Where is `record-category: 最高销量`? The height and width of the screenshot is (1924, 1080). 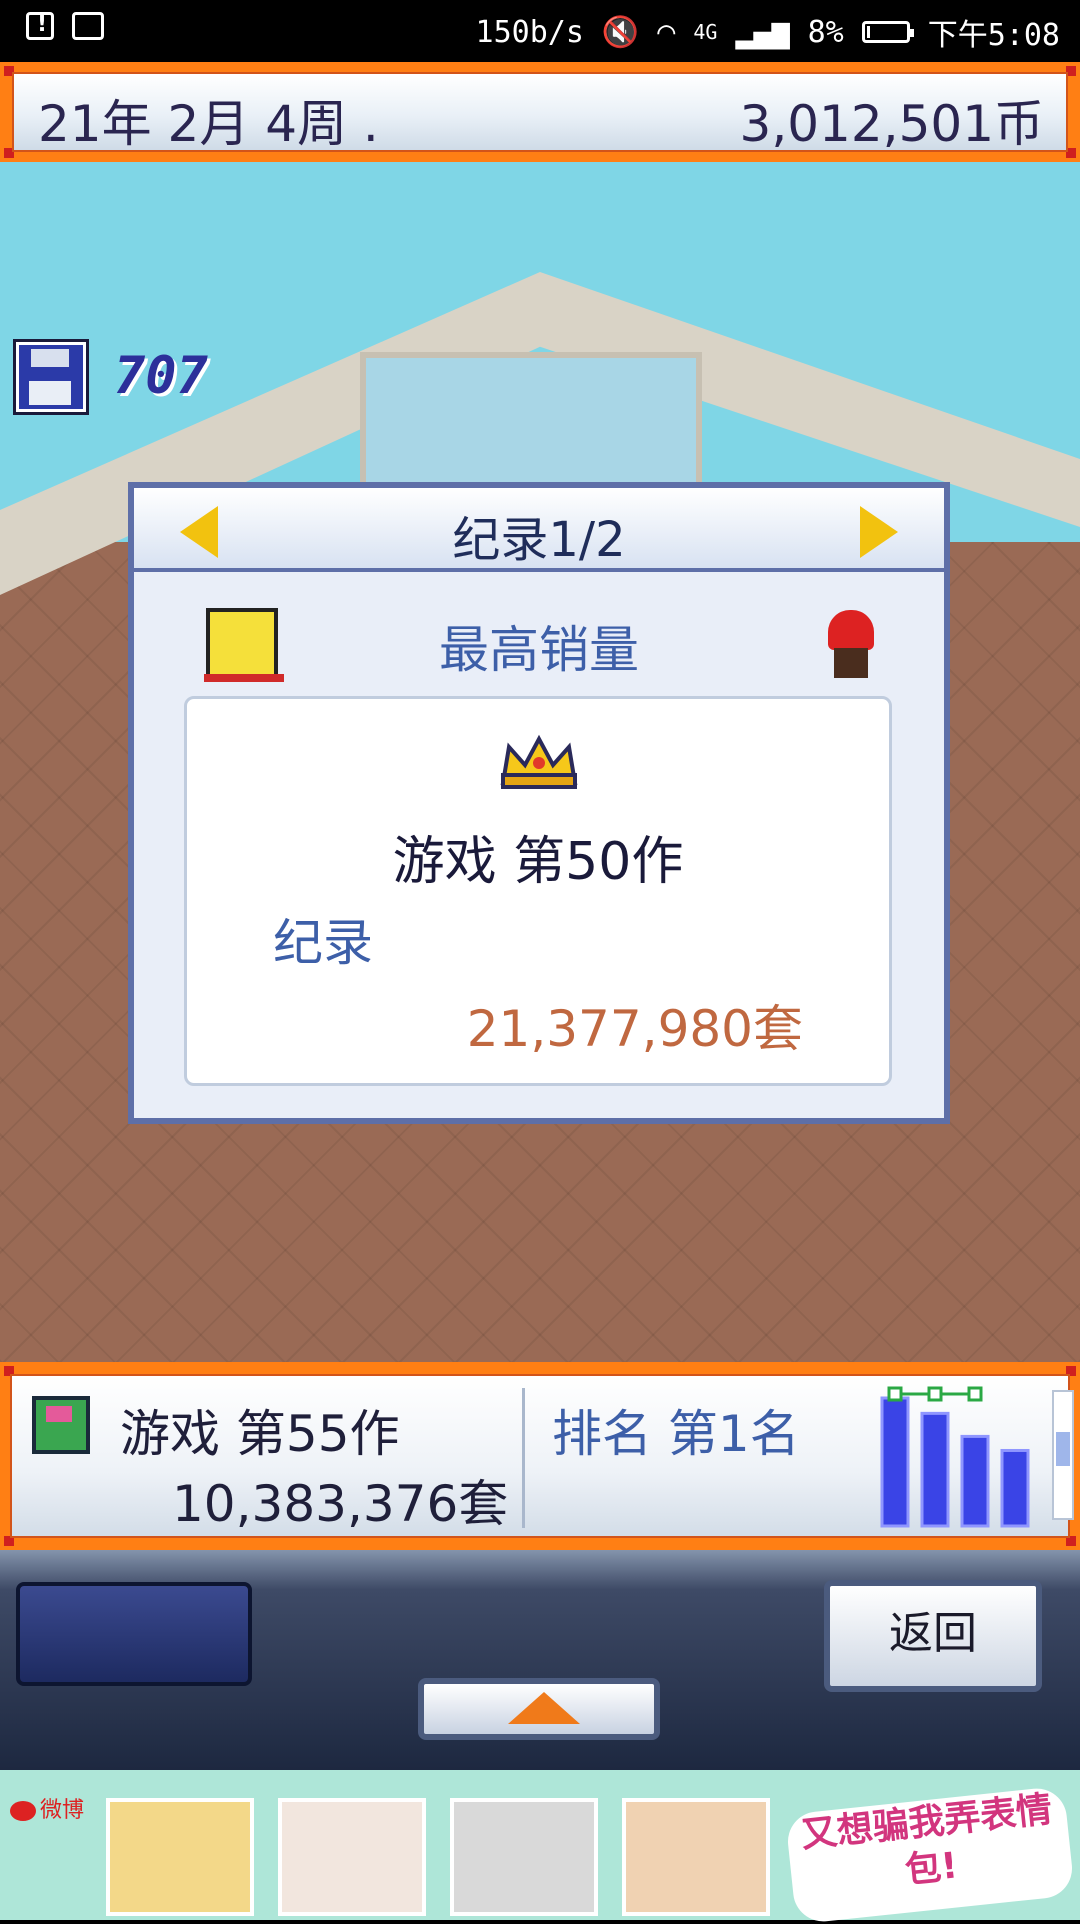 record-category: 最高销量 is located at coordinates (539, 650).